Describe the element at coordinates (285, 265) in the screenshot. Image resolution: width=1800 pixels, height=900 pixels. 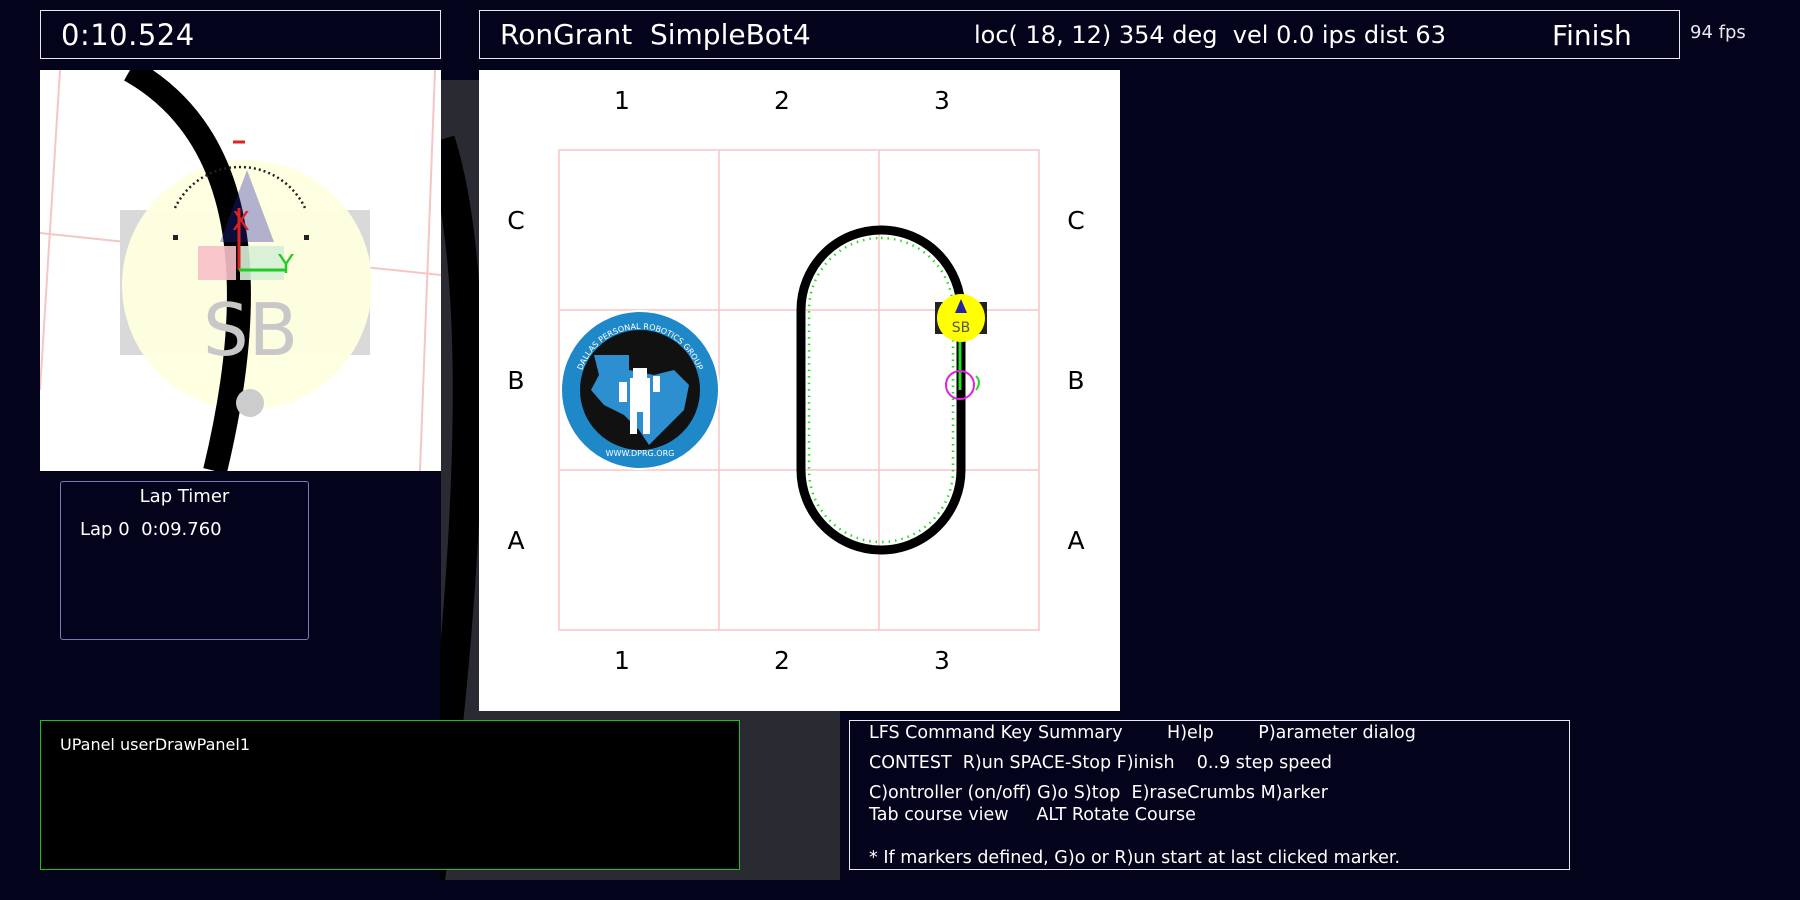
I see `y-axis-label: Y` at that location.